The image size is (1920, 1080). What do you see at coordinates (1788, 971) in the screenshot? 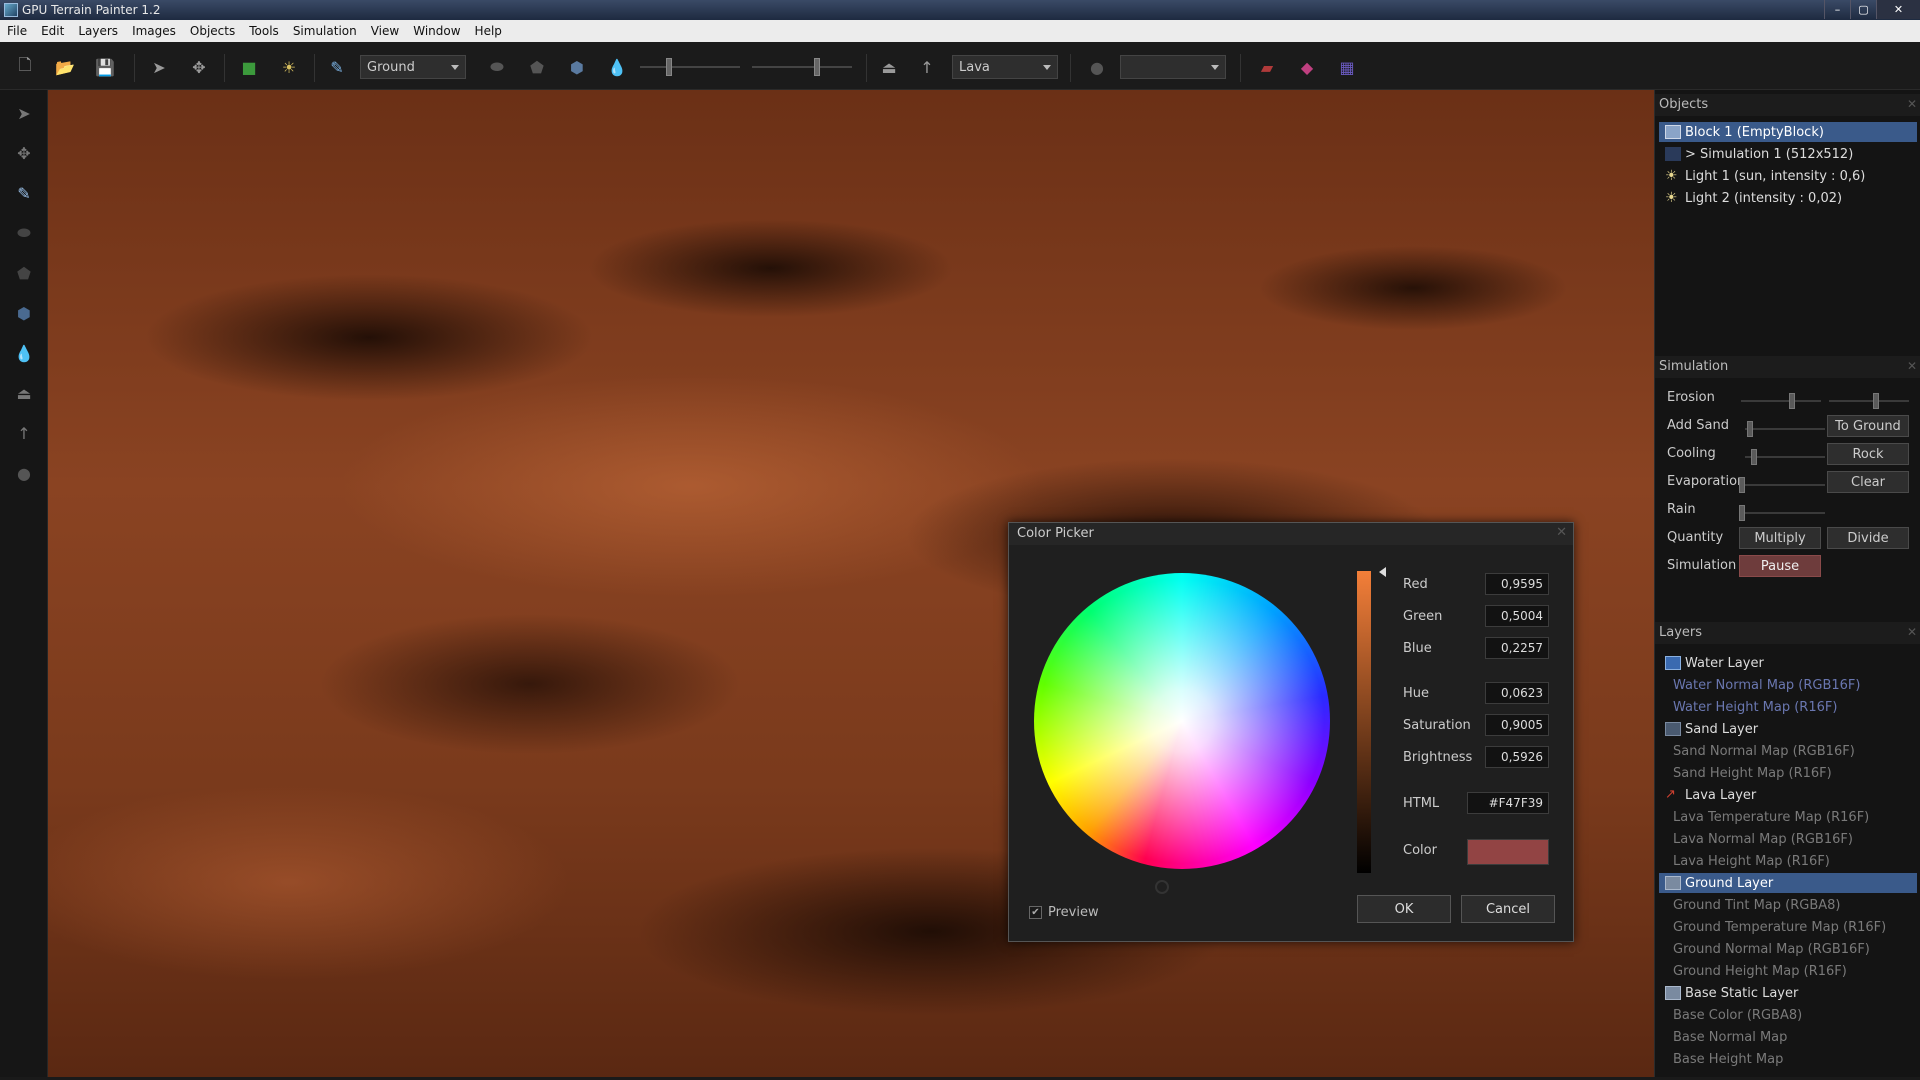
I see `layer-map-item: Ground Height Map (R16F)` at bounding box center [1788, 971].